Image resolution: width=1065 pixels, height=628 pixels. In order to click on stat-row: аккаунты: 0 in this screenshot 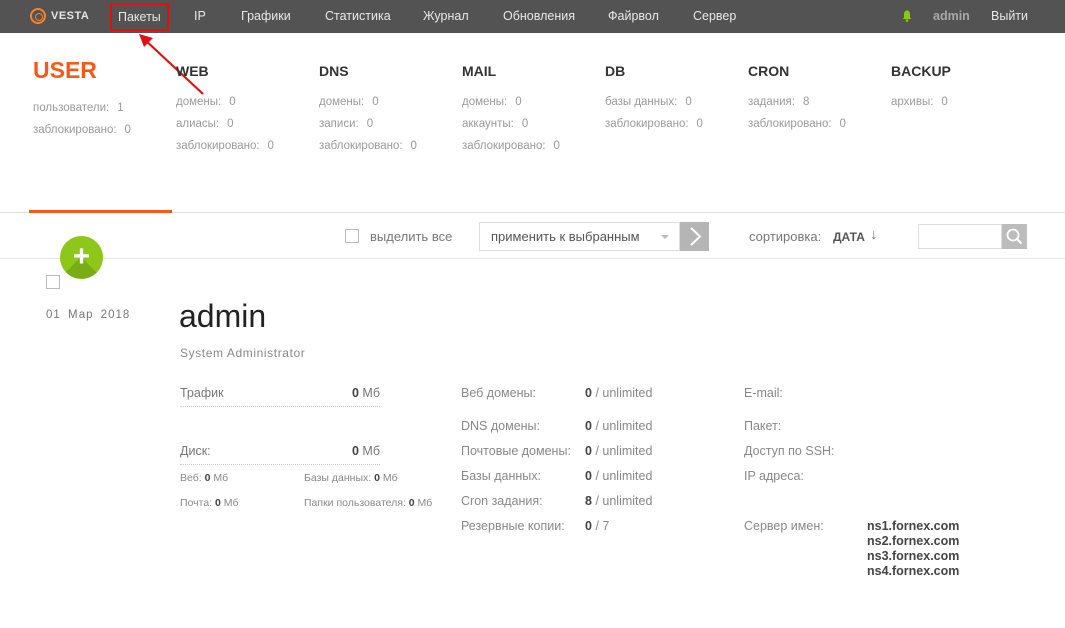, I will do `click(495, 124)`.